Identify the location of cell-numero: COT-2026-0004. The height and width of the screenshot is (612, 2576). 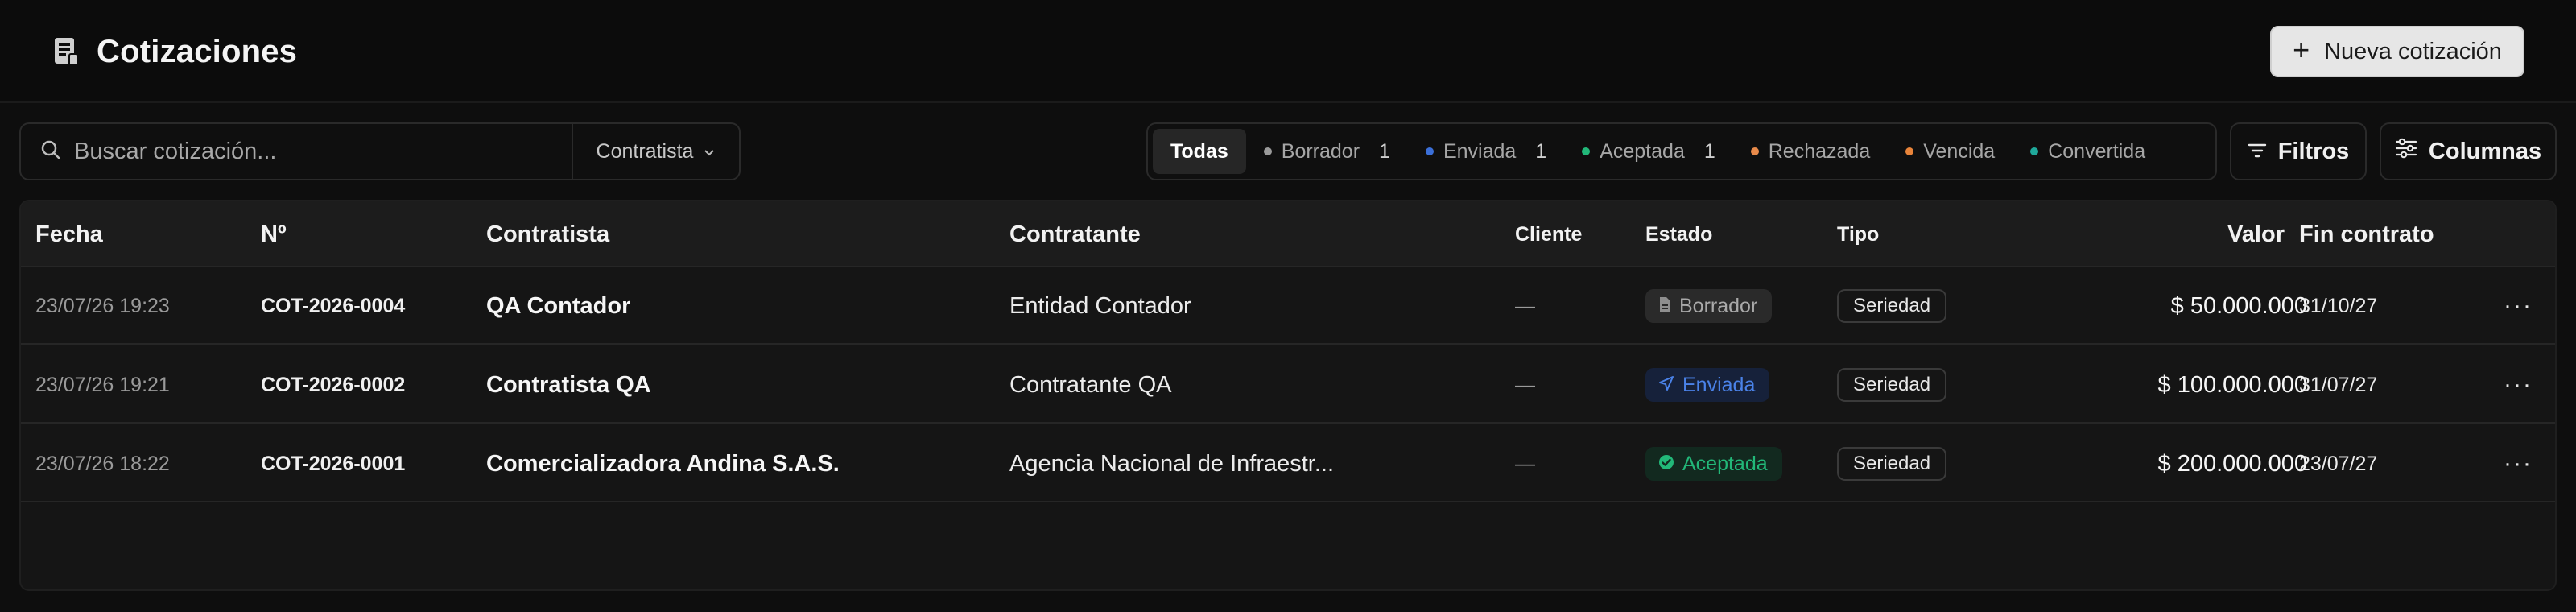
(333, 305).